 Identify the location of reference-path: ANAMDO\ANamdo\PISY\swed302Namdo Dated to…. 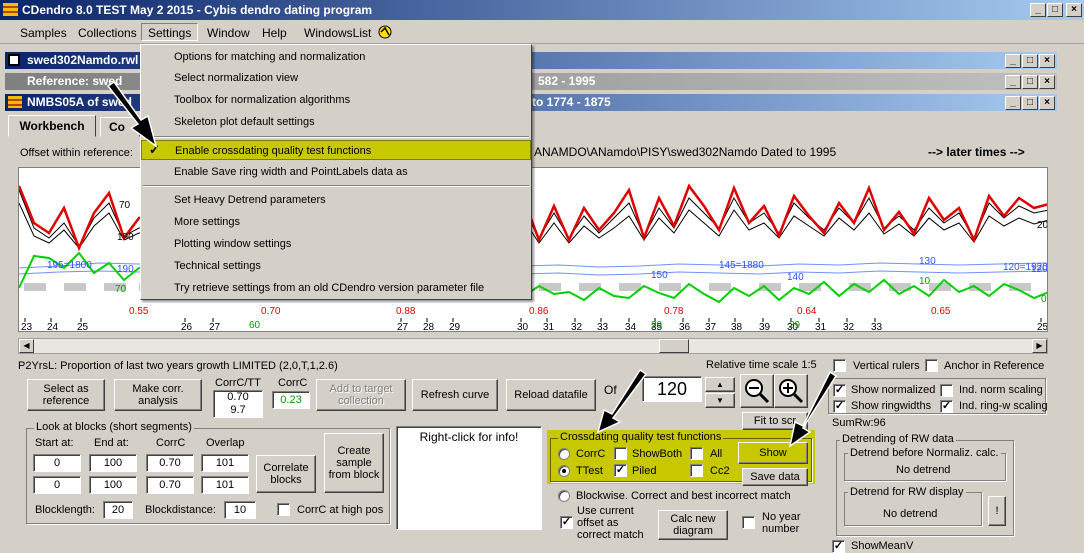
(685, 152).